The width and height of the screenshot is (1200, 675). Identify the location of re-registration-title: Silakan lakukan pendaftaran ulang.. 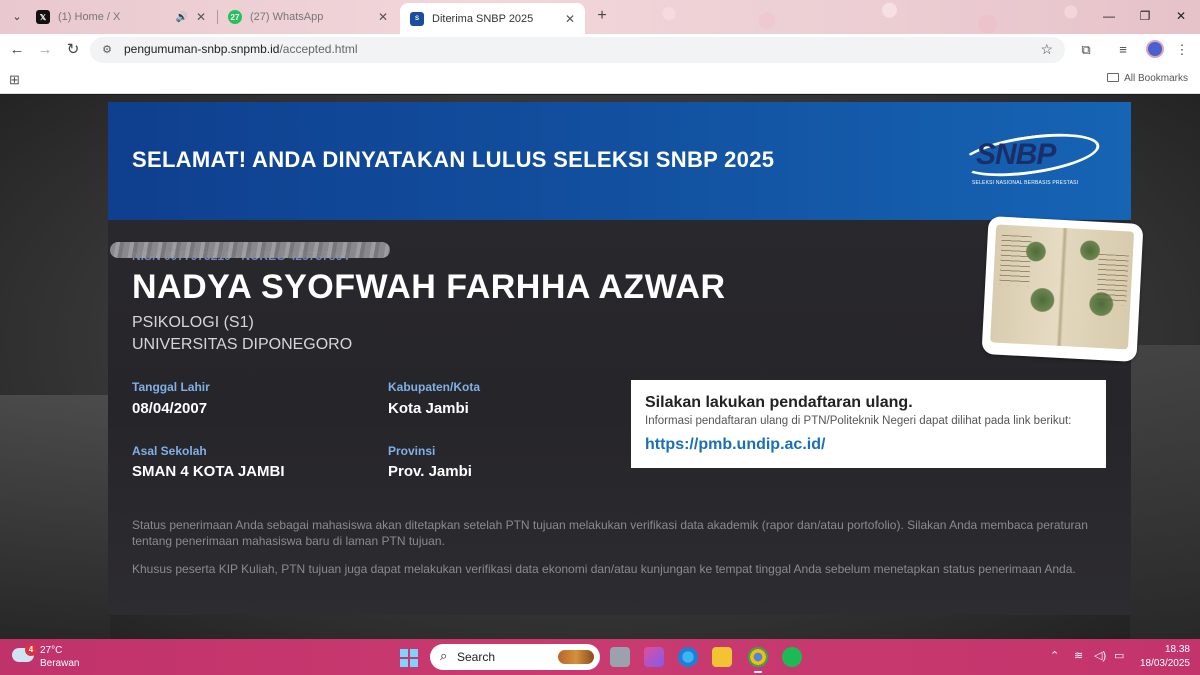
(779, 402).